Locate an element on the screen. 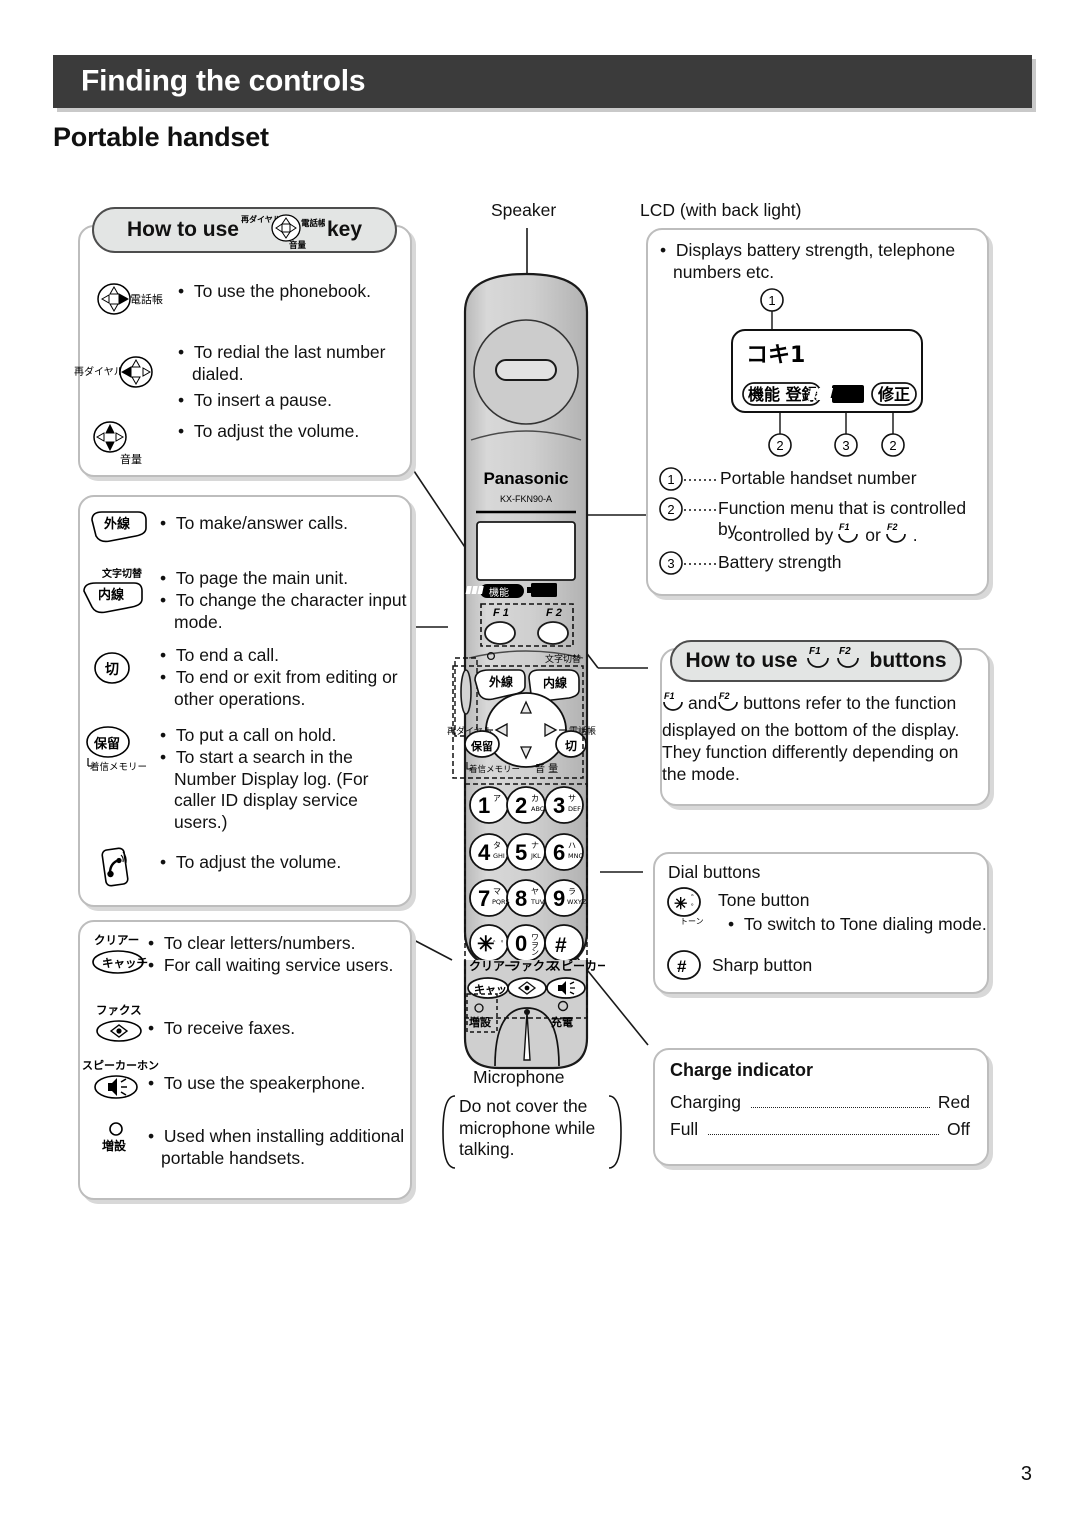  lcd-label: LCD (with back light) is located at coordinates (721, 210).